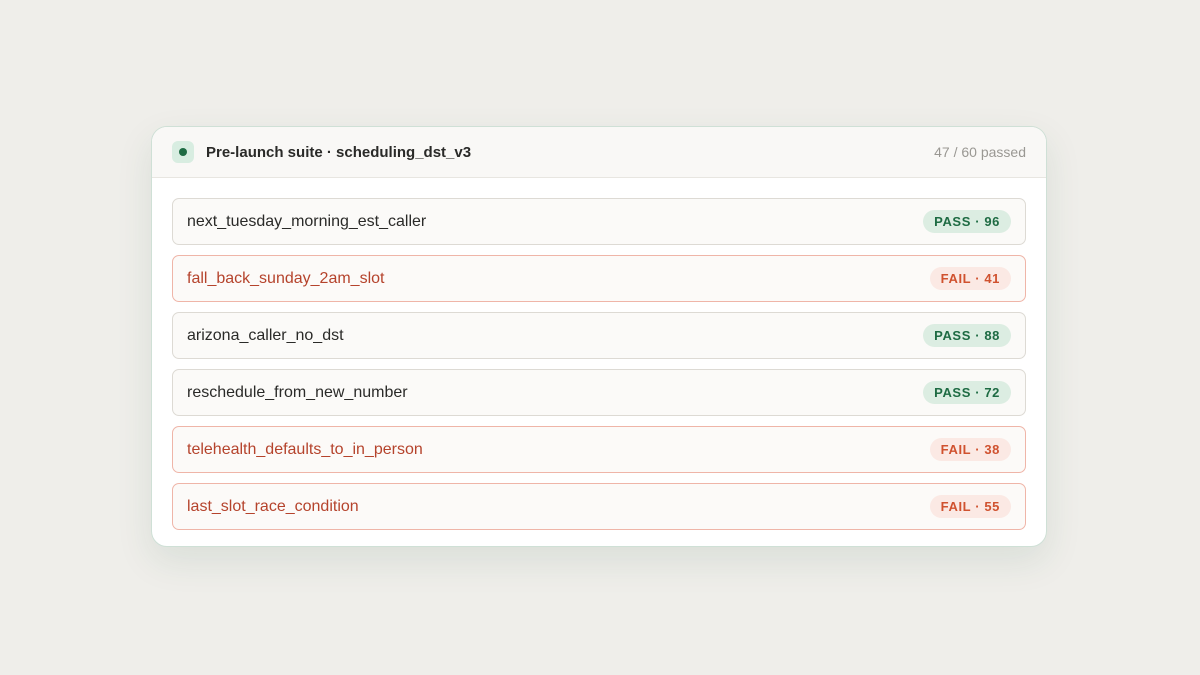 This screenshot has width=1200, height=675. What do you see at coordinates (273, 506) in the screenshot?
I see `test-name: last_slot_race_condition` at bounding box center [273, 506].